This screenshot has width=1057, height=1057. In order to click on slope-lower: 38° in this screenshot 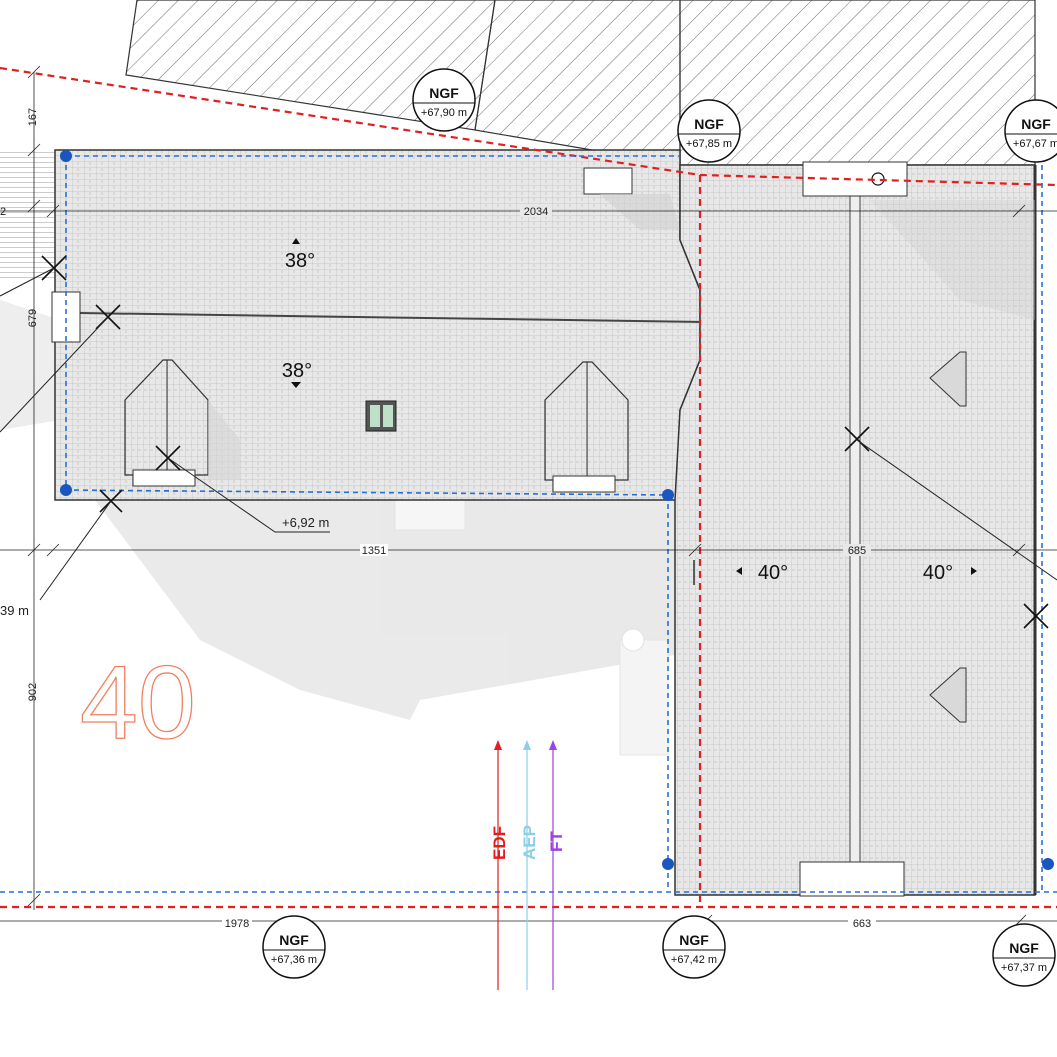, I will do `click(297, 371)`.